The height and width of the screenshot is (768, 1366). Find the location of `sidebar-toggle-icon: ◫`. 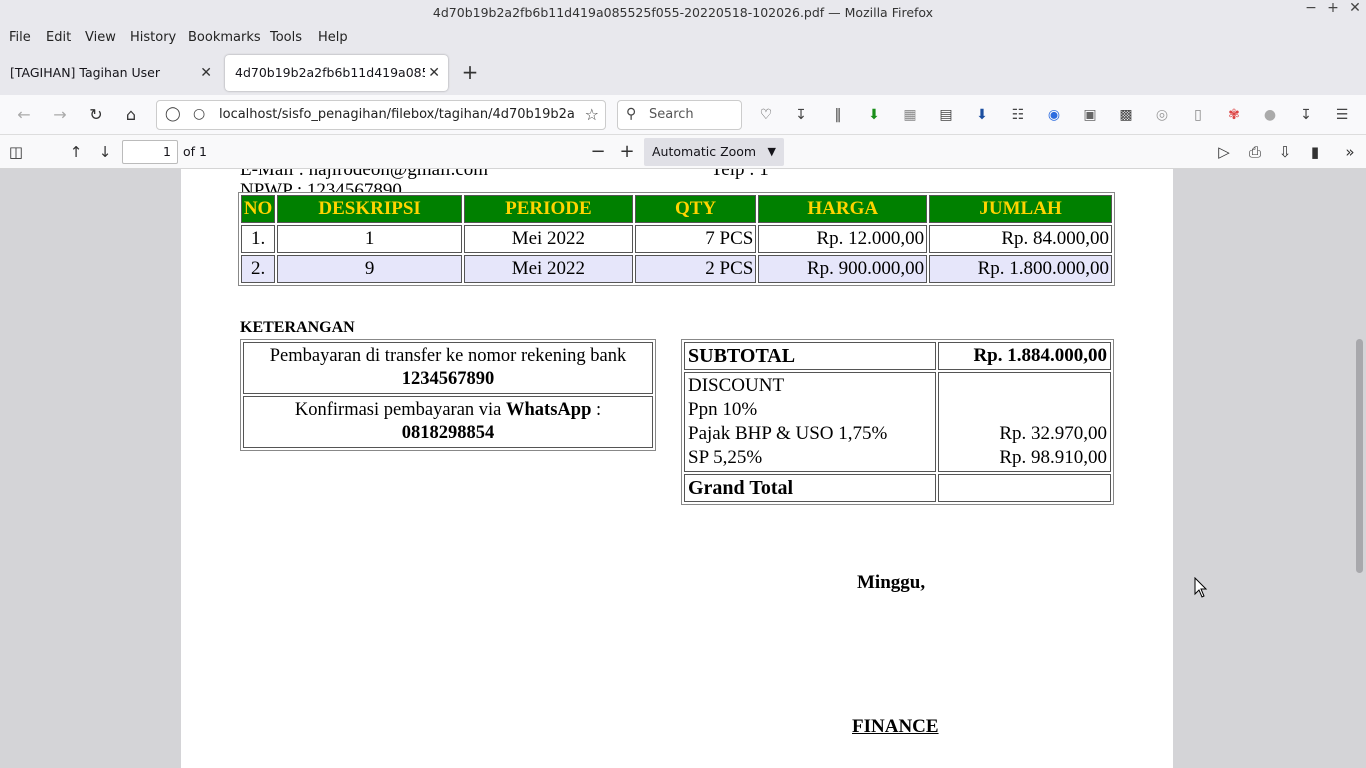

sidebar-toggle-icon: ◫ is located at coordinates (16, 152).